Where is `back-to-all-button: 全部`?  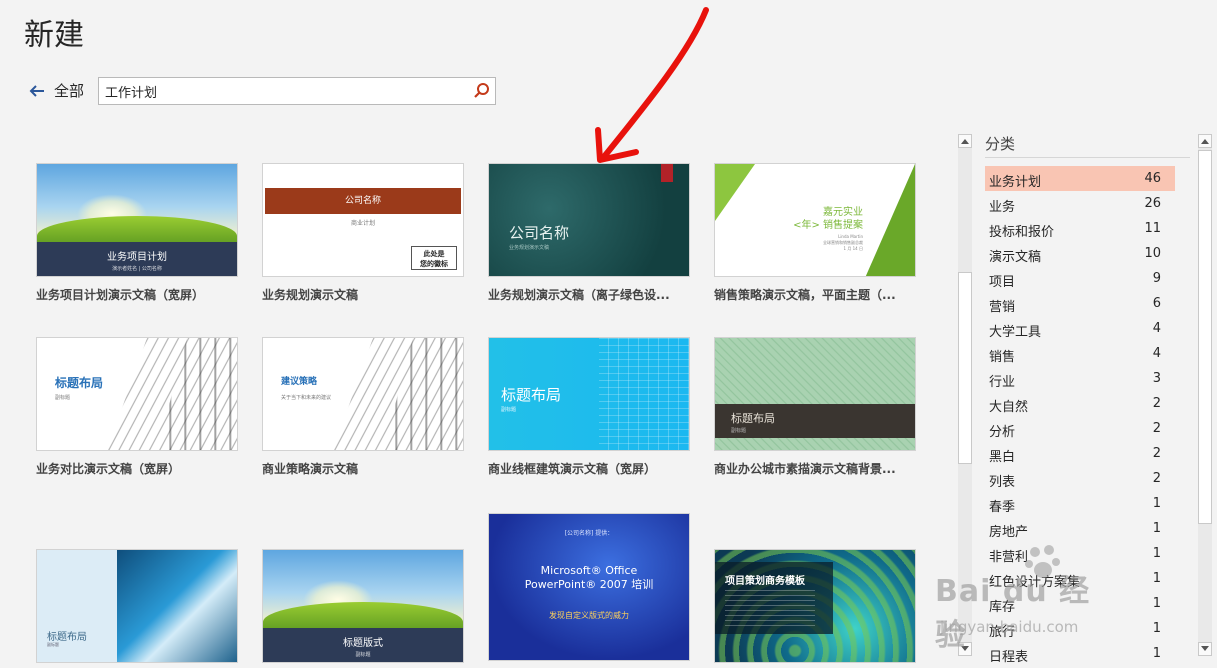
back-to-all-button: 全部 is located at coordinates (56, 90).